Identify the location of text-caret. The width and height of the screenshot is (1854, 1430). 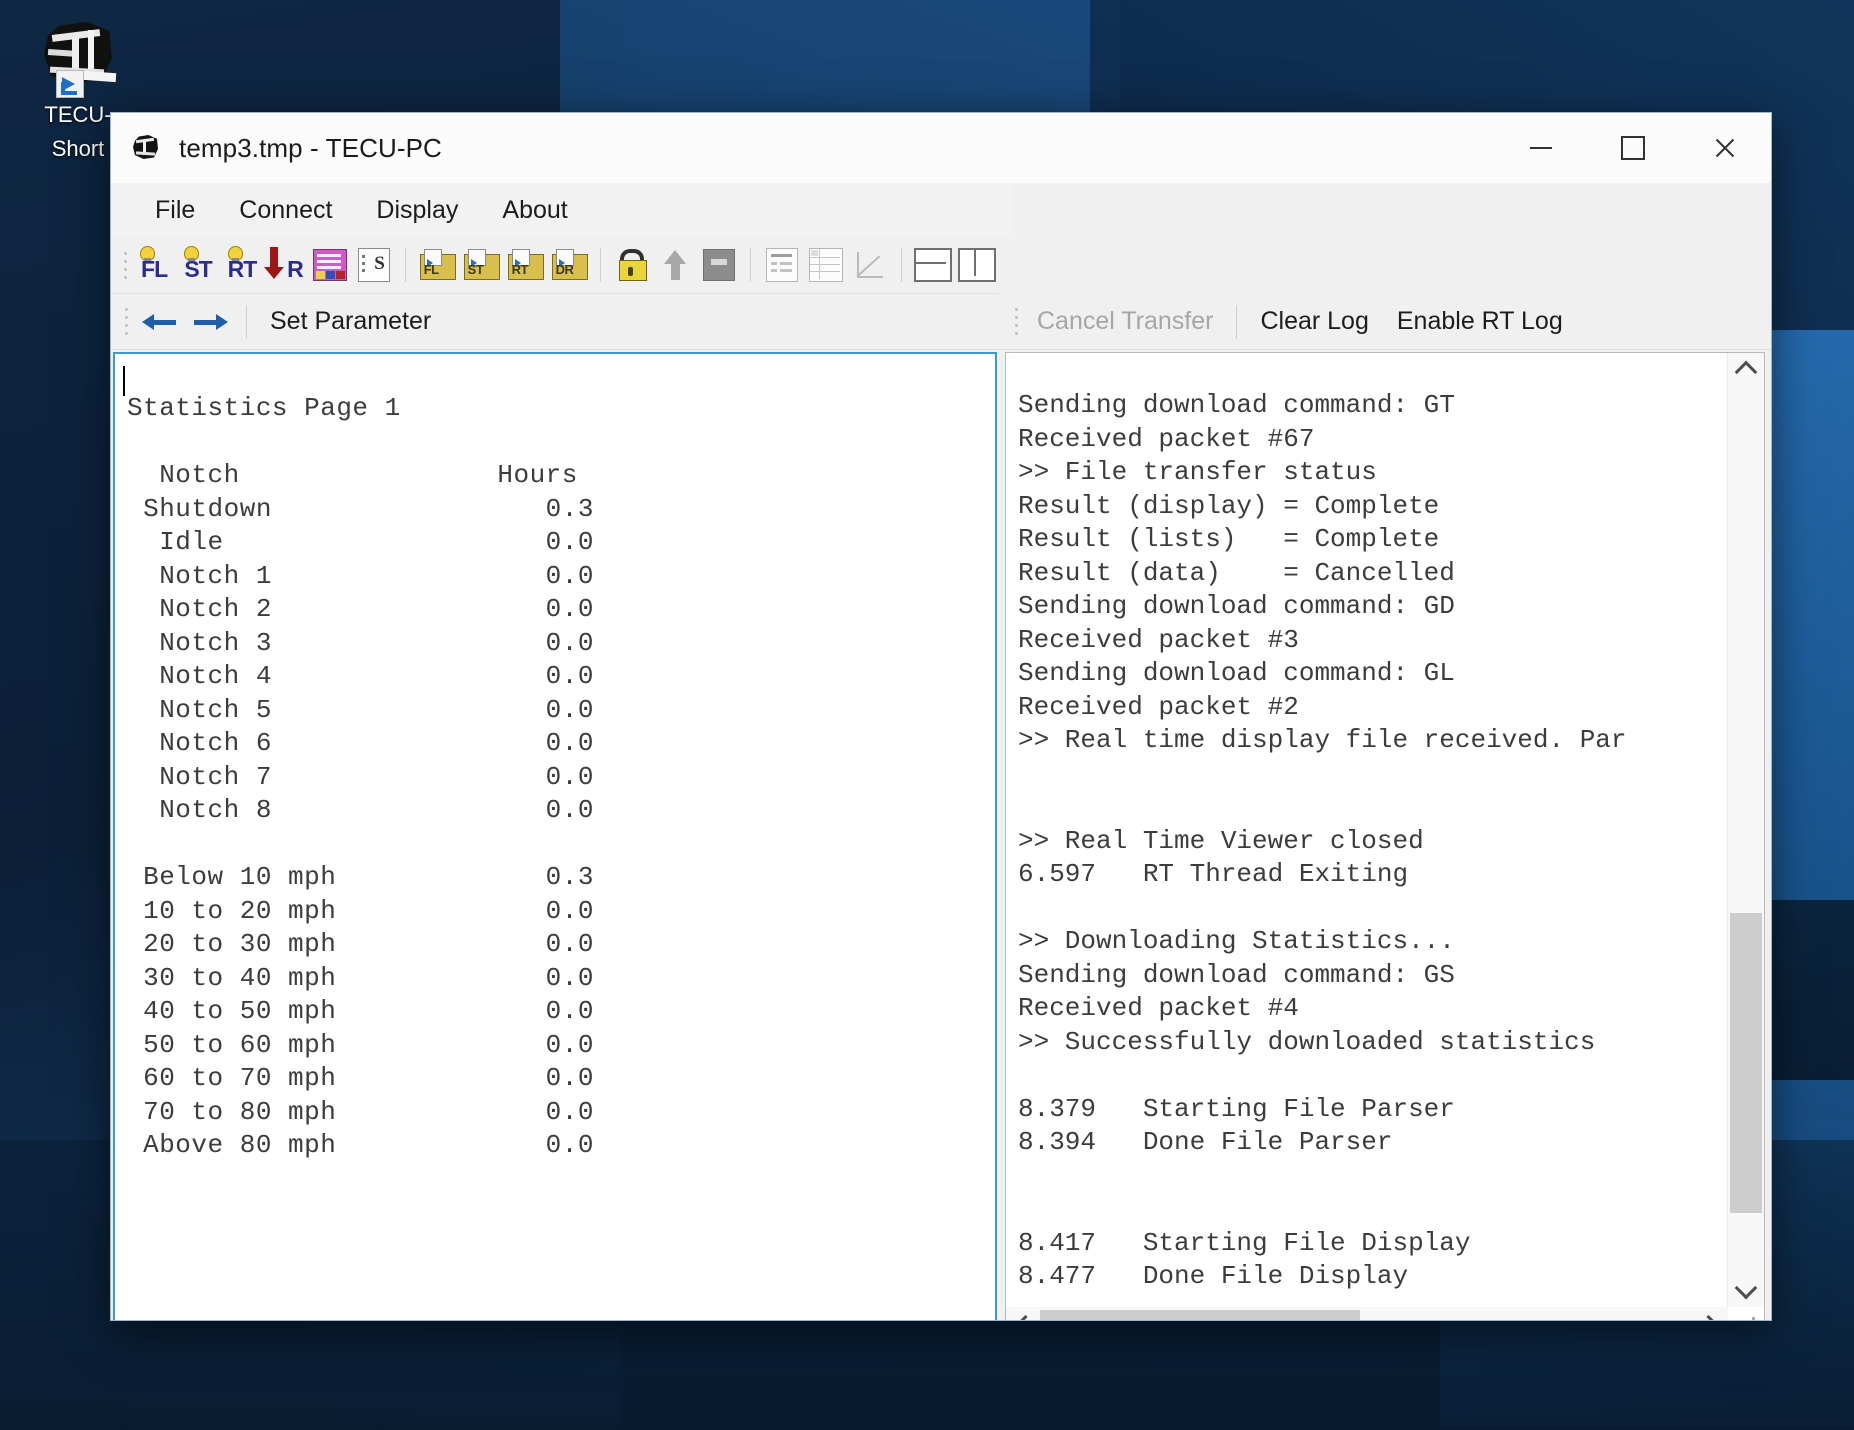
(124, 381).